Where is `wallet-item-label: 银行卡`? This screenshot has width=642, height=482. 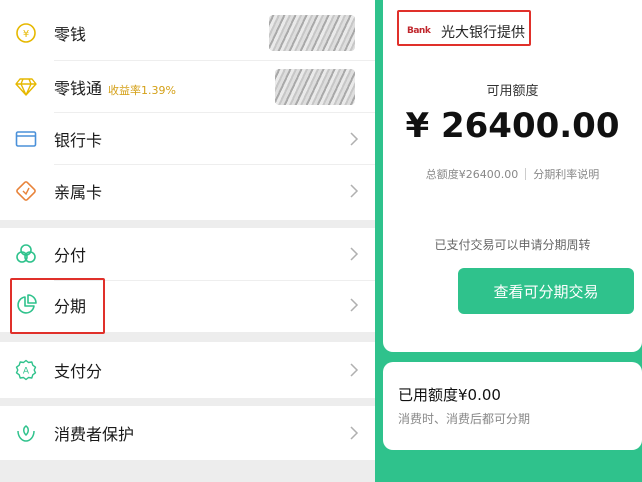 wallet-item-label: 银行卡 is located at coordinates (78, 140).